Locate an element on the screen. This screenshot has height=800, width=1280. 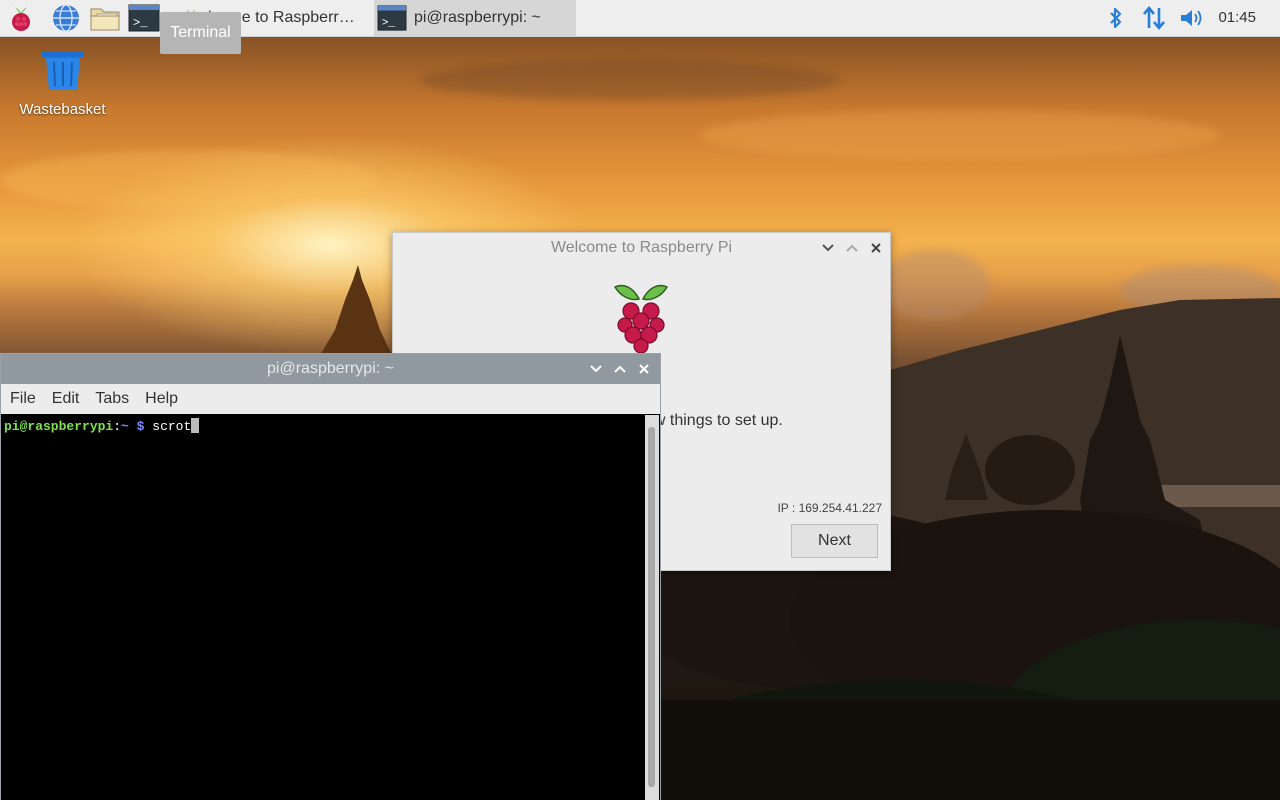
welcome-titlebar: Welcome to Raspberry Pi is located at coordinates (641, 248).